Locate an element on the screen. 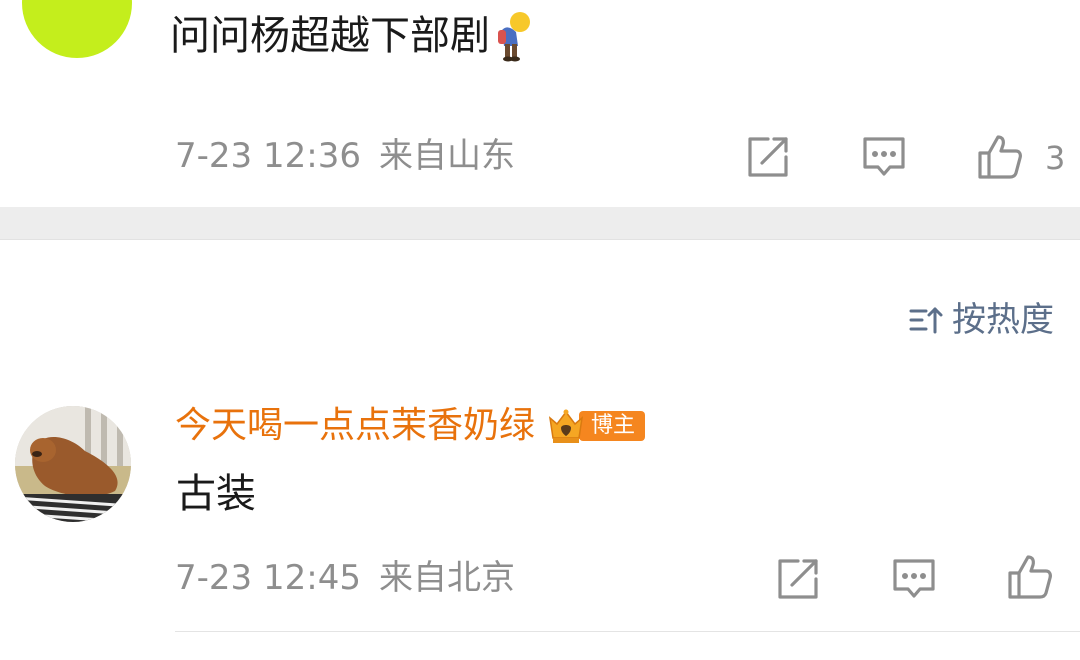 Image resolution: width=1080 pixels, height=660 pixels. comment-2-header: 今天喝一点点茉香奶绿 博主 is located at coordinates (410, 426).